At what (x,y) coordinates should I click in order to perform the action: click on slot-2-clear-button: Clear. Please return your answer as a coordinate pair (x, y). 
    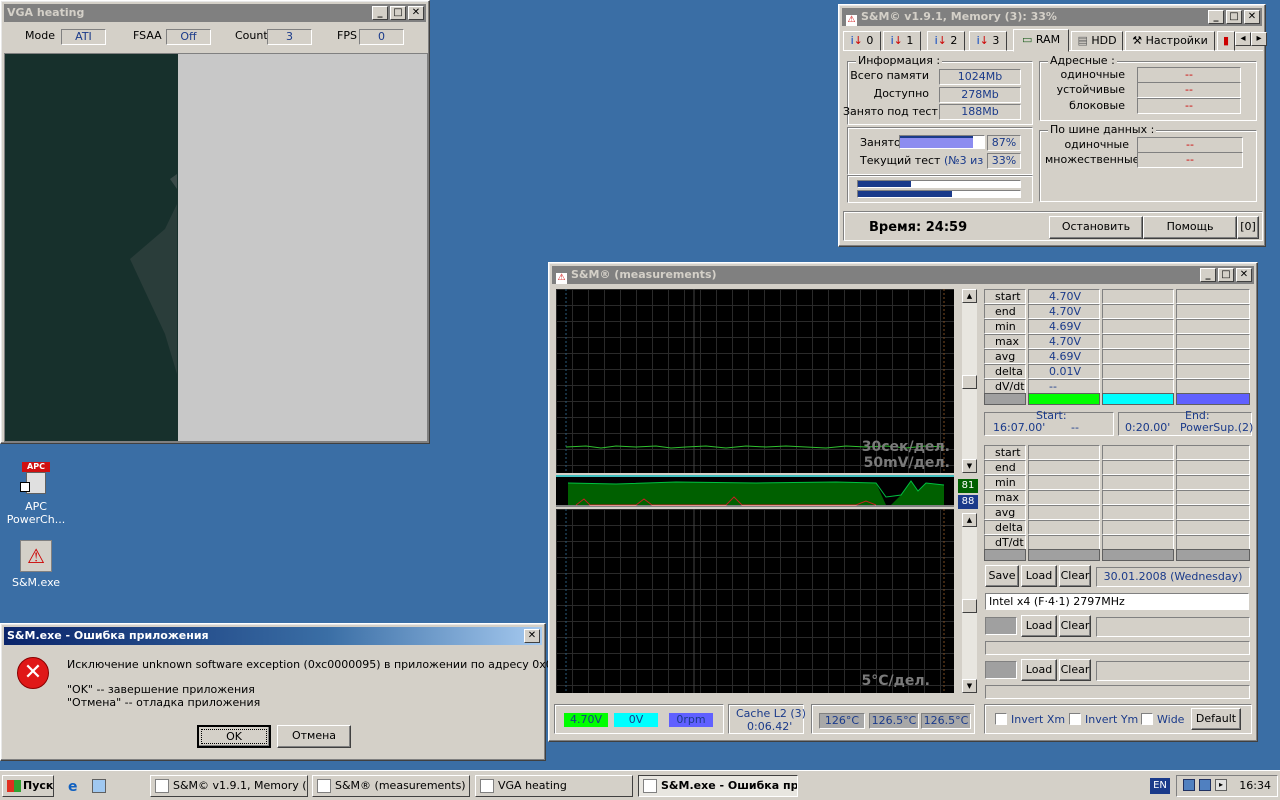
    Looking at the image, I should click on (1075, 670).